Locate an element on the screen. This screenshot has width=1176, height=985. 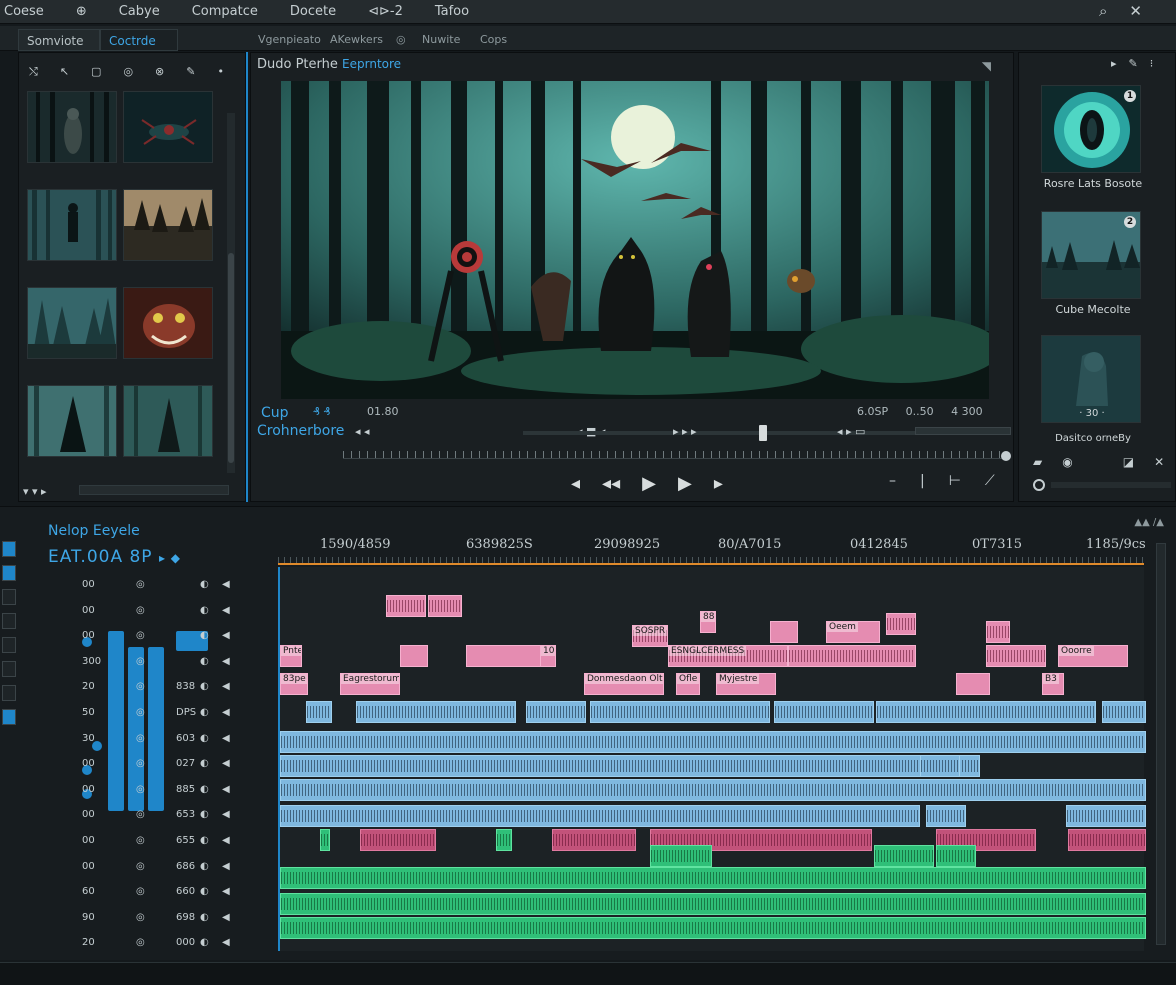
close-icon: ✕ is located at coordinates (1135, 11).